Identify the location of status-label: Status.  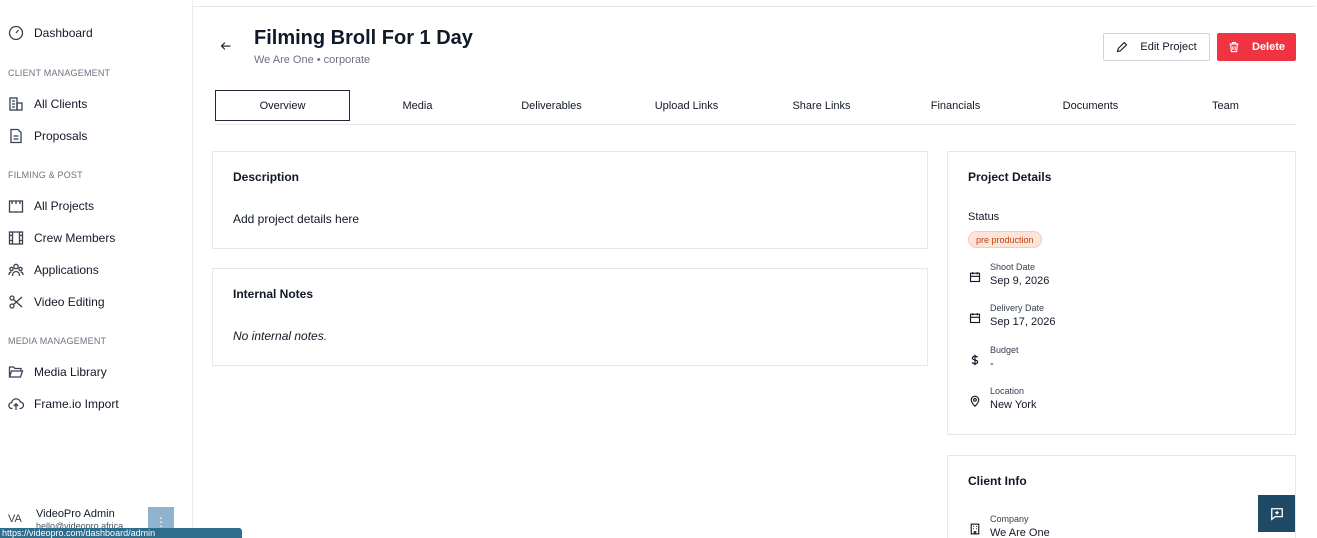
(984, 217).